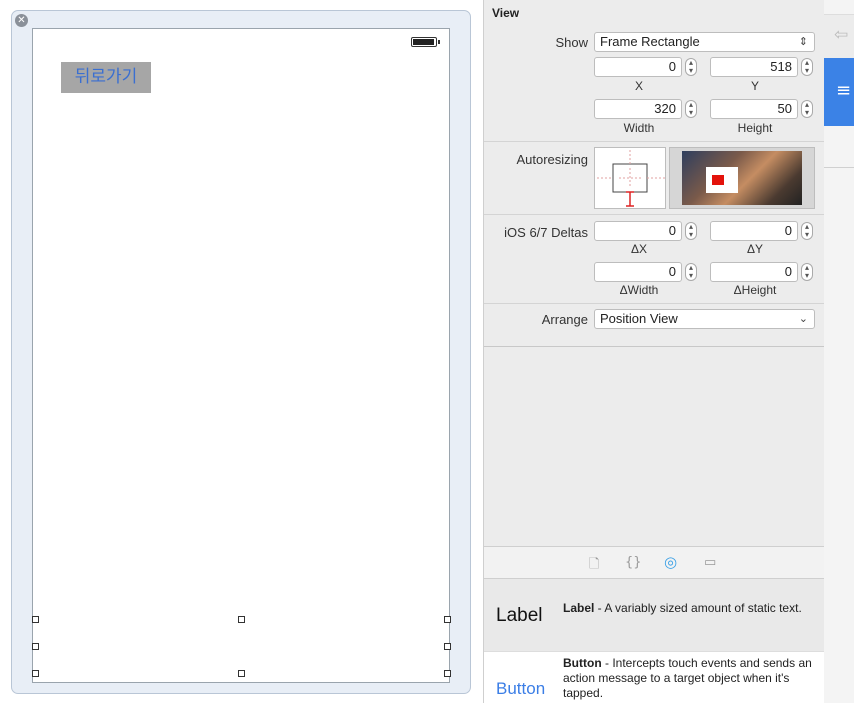  What do you see at coordinates (571, 42) in the screenshot?
I see `show-label: Show` at bounding box center [571, 42].